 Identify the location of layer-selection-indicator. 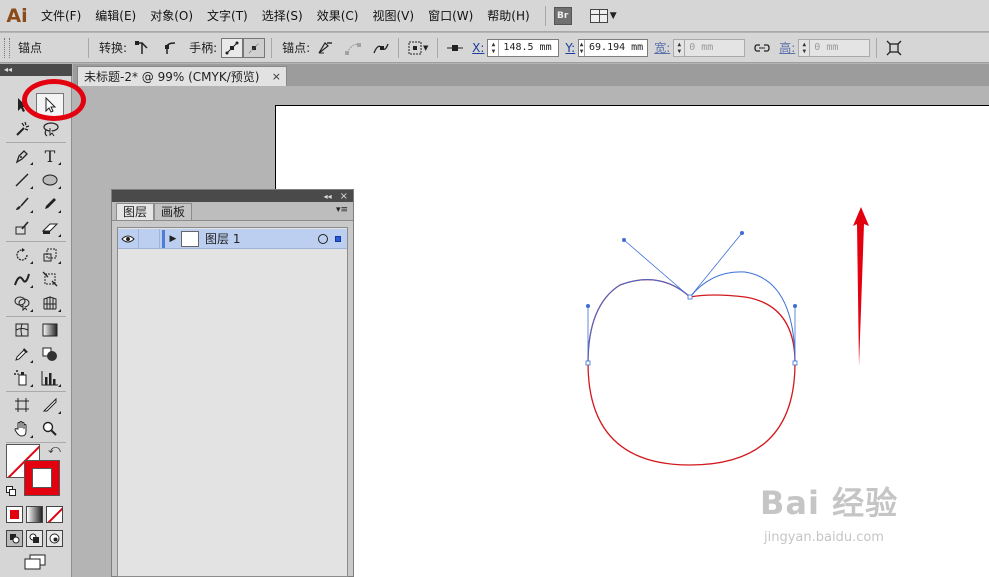
(338, 238).